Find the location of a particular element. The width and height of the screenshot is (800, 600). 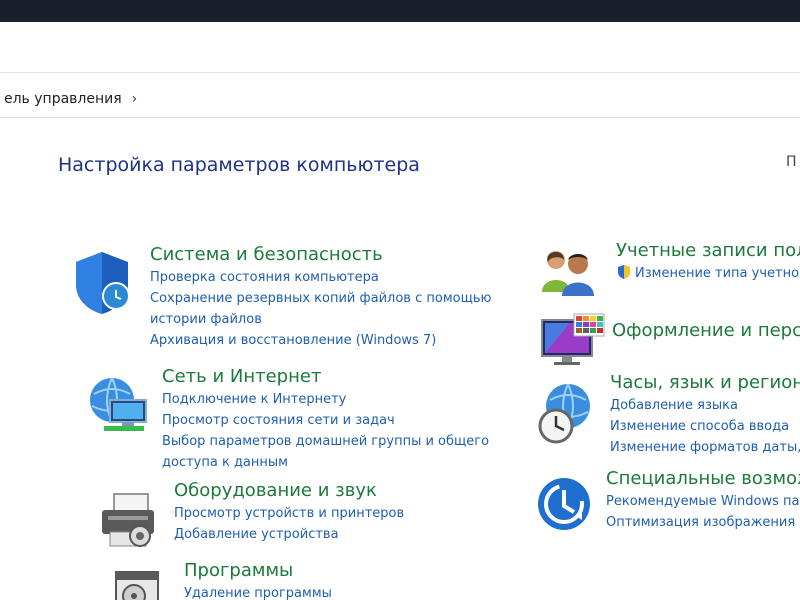

link-change-date-formats: Изменение форматов даты, в is located at coordinates (705, 447).